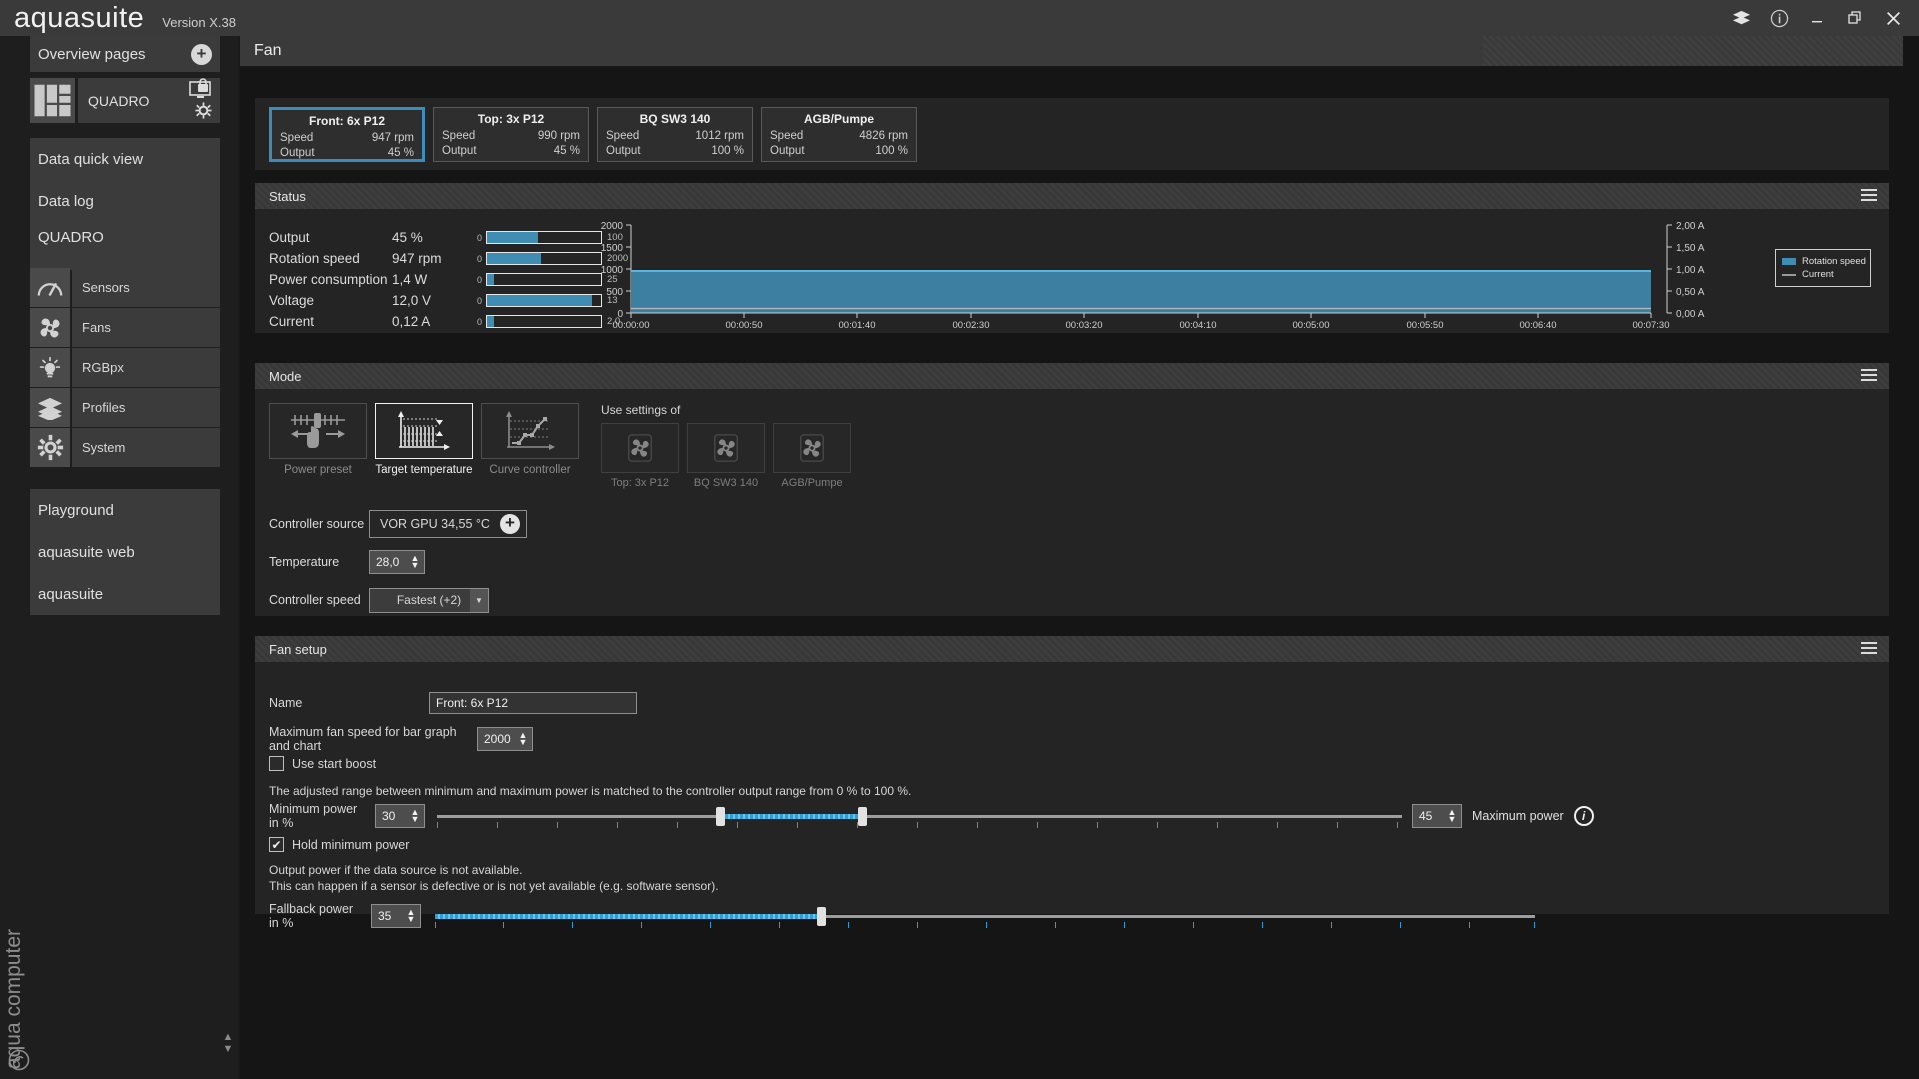 This screenshot has width=1919, height=1079. I want to click on fan-icon, so click(812, 448).